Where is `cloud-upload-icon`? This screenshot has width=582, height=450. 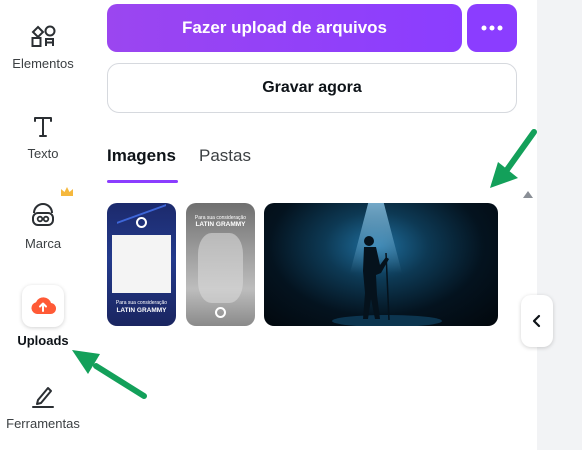 cloud-upload-icon is located at coordinates (43, 306).